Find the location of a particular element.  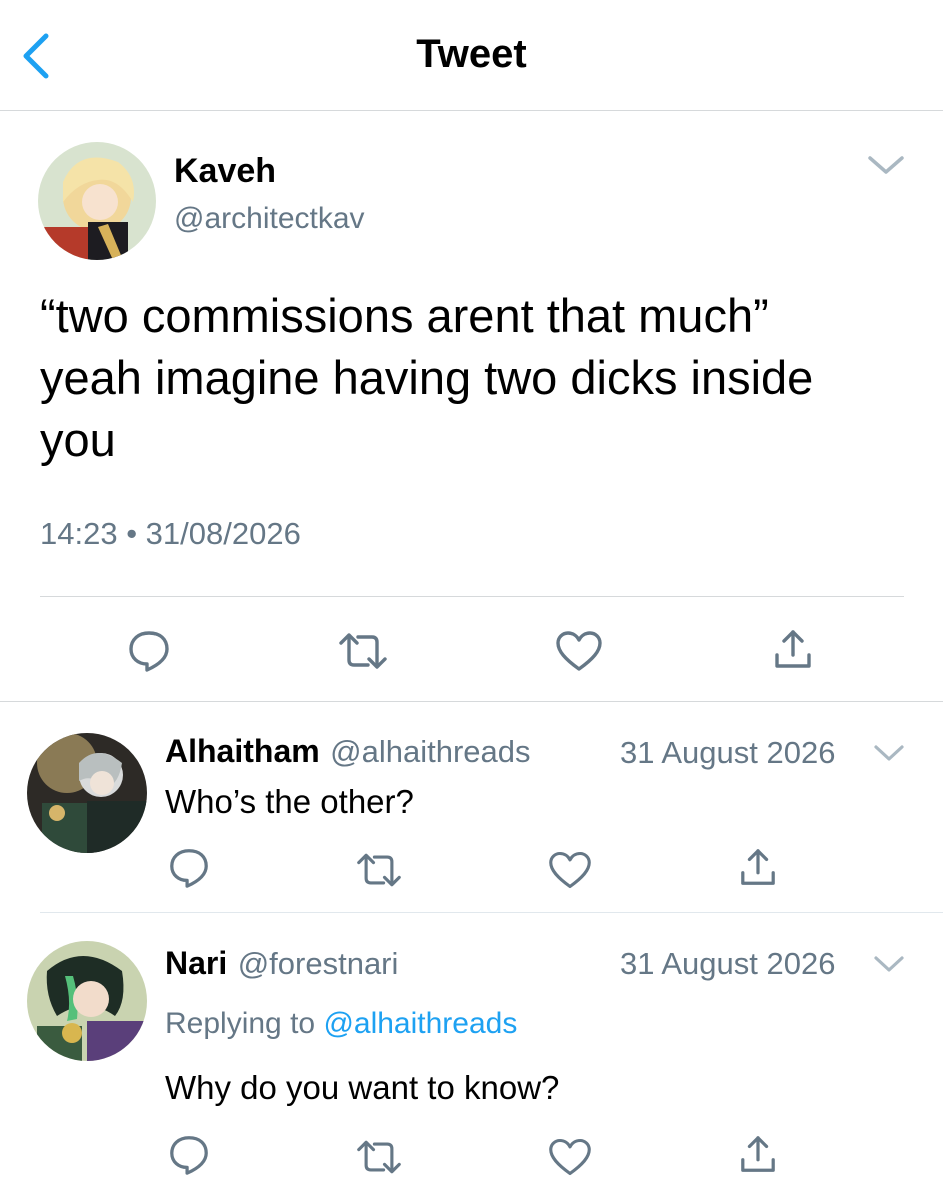

tweet-text-line: yeah imagine having two dicks inside is located at coordinates (427, 377).